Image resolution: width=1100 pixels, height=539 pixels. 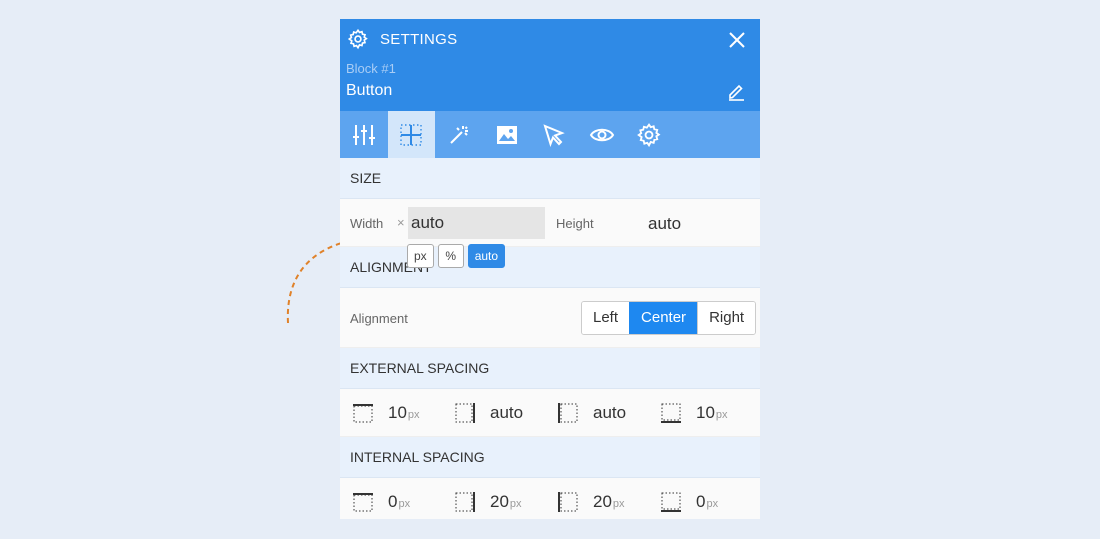 I want to click on width-input, so click(x=476, y=223).